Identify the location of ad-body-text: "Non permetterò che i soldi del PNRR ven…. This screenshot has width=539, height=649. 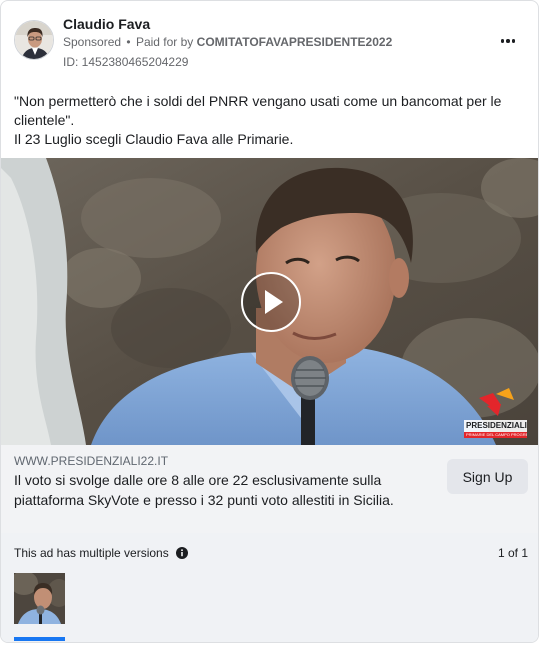
(269, 120).